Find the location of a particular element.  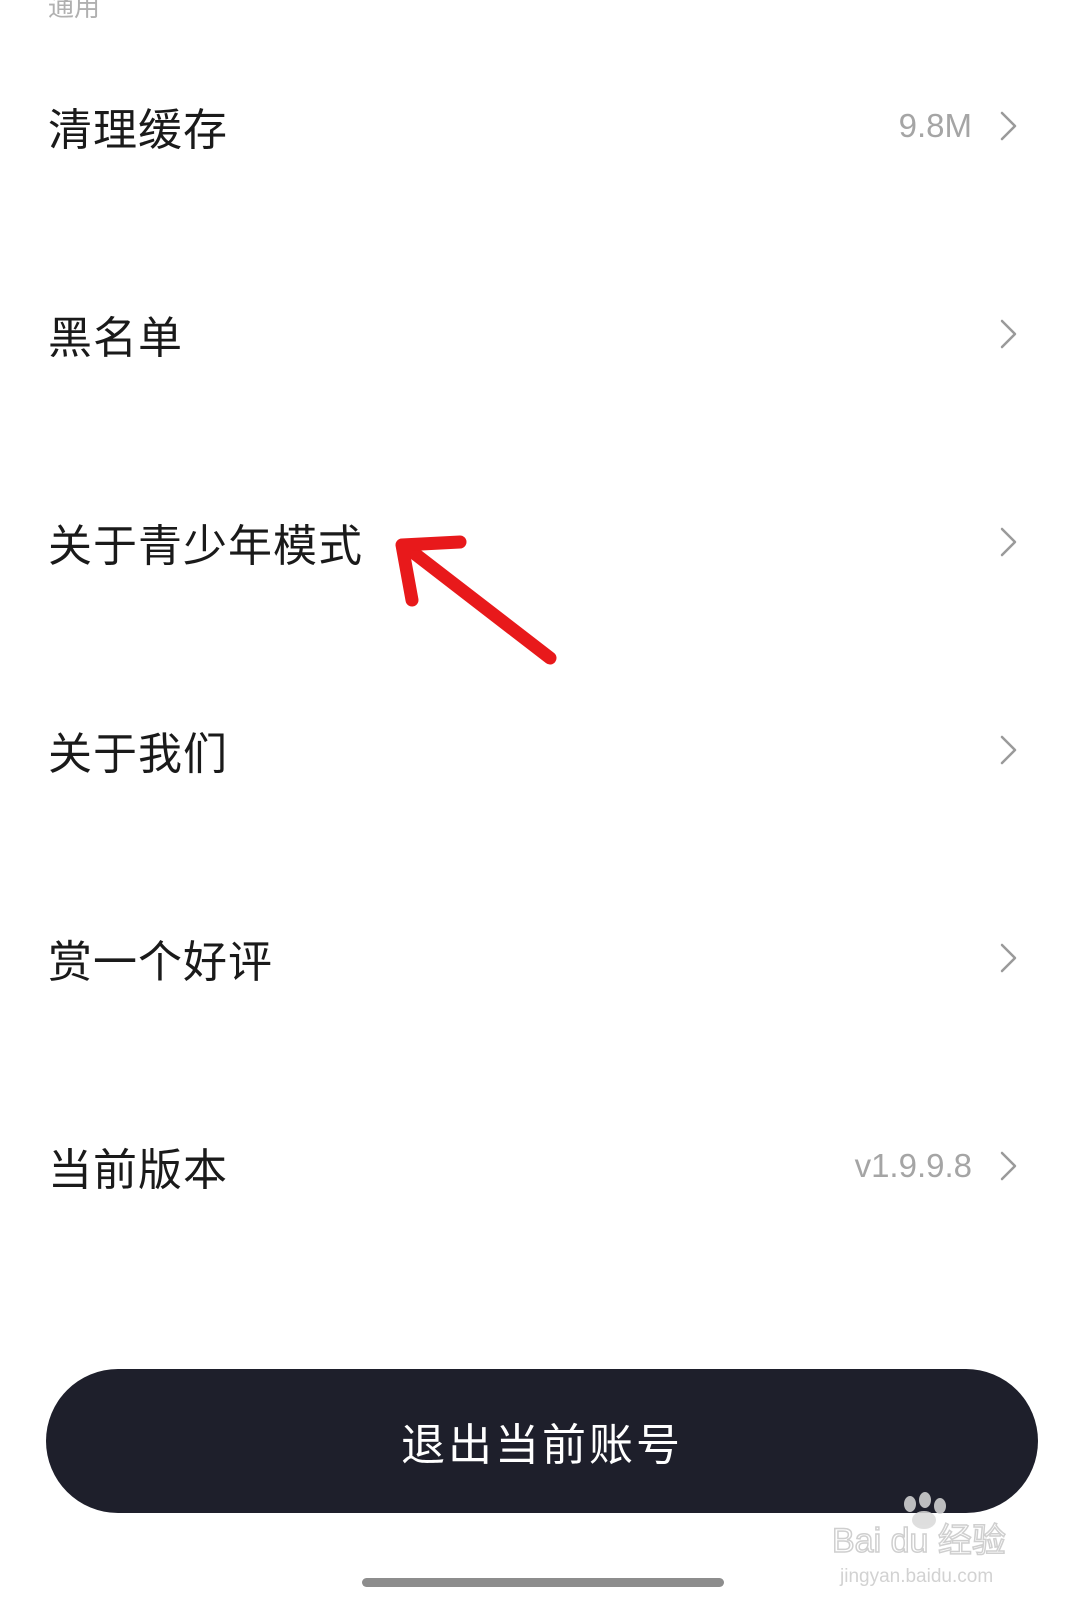

settings-item-version: 当前版本 v1.9.9.8 is located at coordinates (540, 1166).